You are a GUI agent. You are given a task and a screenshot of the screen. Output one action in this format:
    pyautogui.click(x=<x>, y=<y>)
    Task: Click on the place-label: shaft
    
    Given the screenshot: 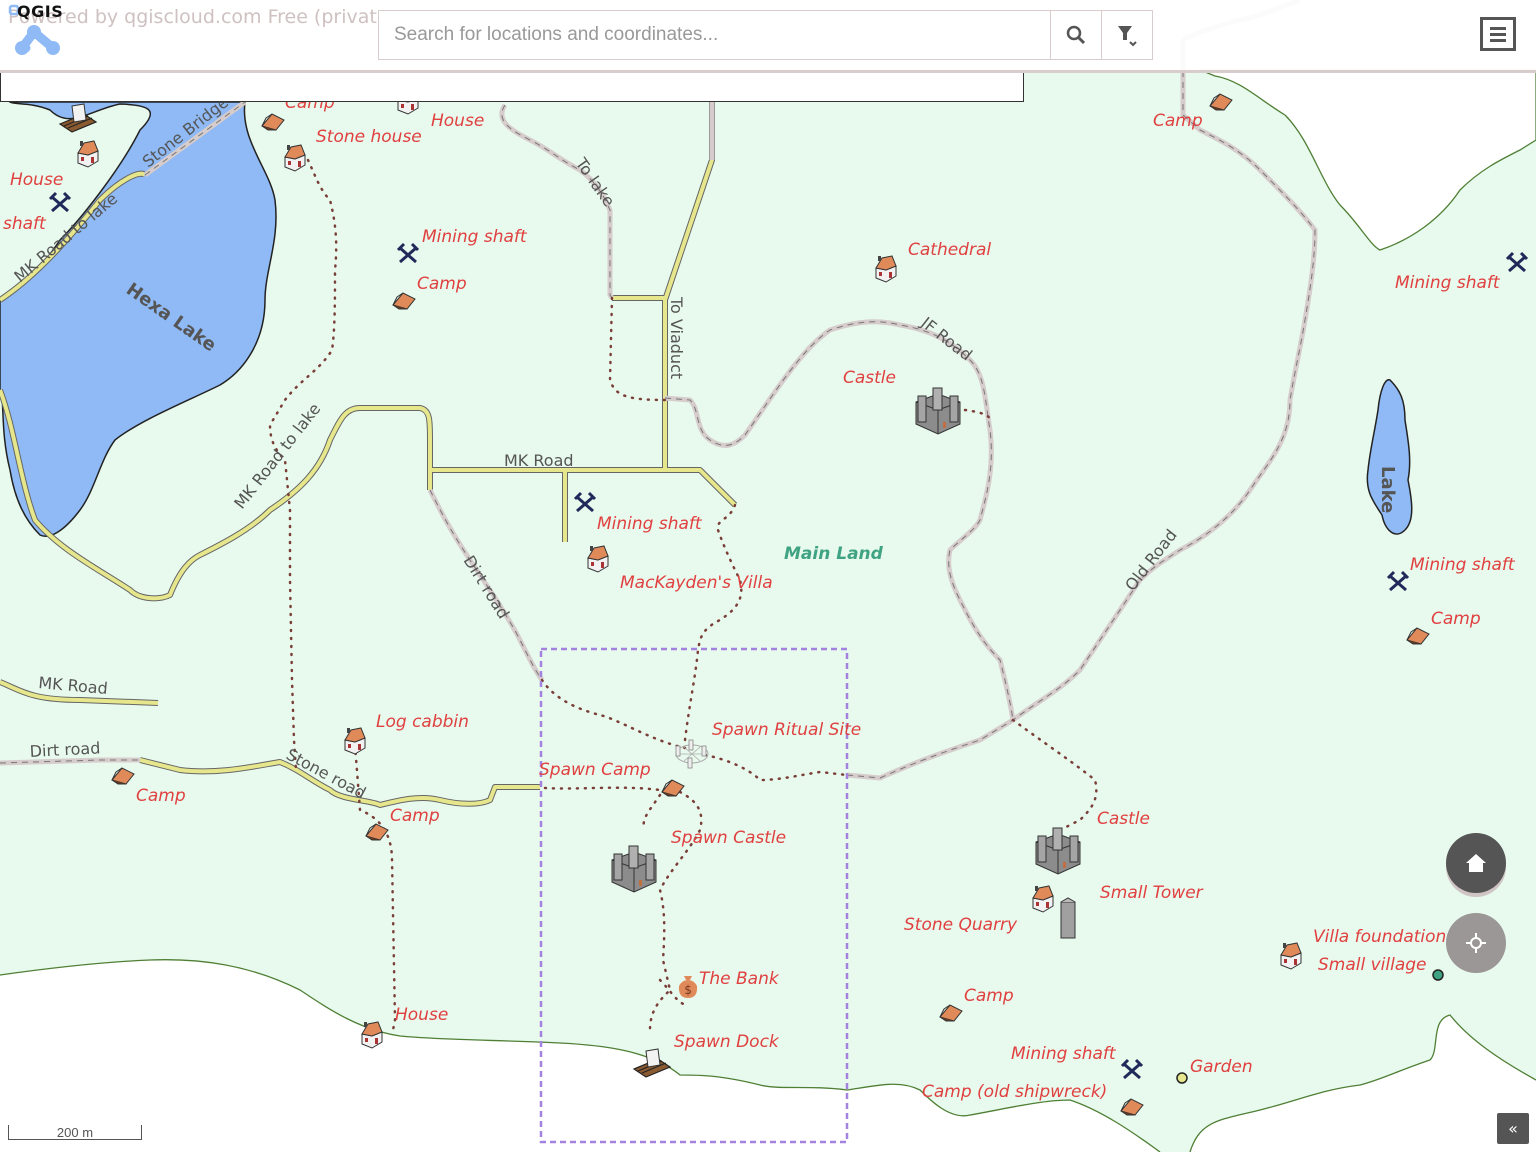 What is the action you would take?
    pyautogui.click(x=25, y=224)
    